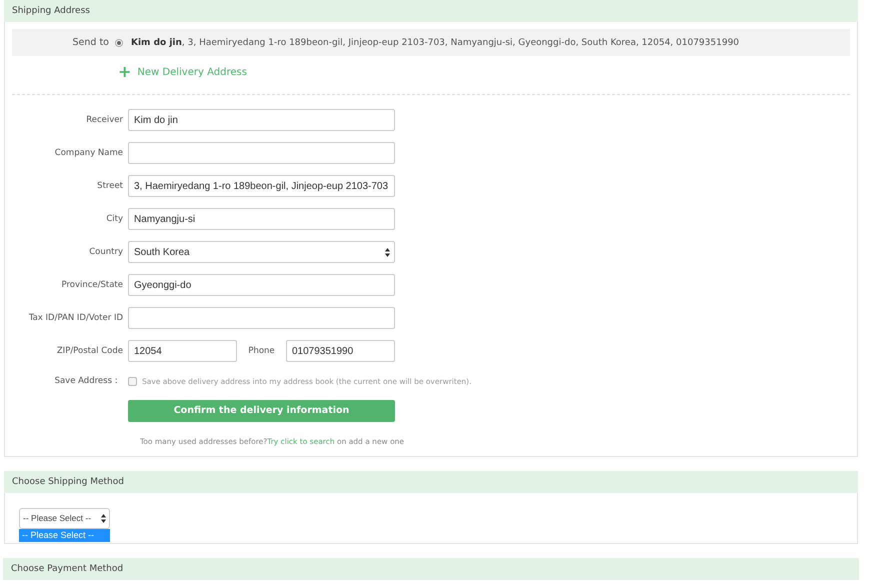 The height and width of the screenshot is (587, 875). Describe the element at coordinates (431, 11) in the screenshot. I see `section-header: Shipping Address` at that location.